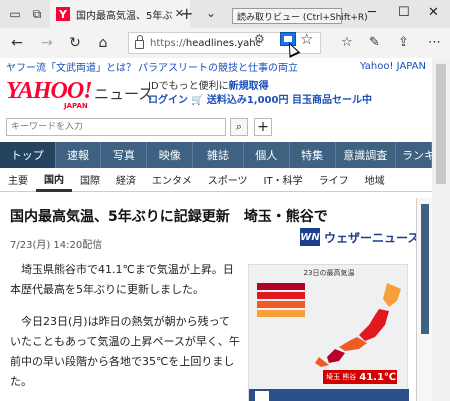 The image size is (450, 401). I want to click on minimize-icon: ─, so click(372, 12).